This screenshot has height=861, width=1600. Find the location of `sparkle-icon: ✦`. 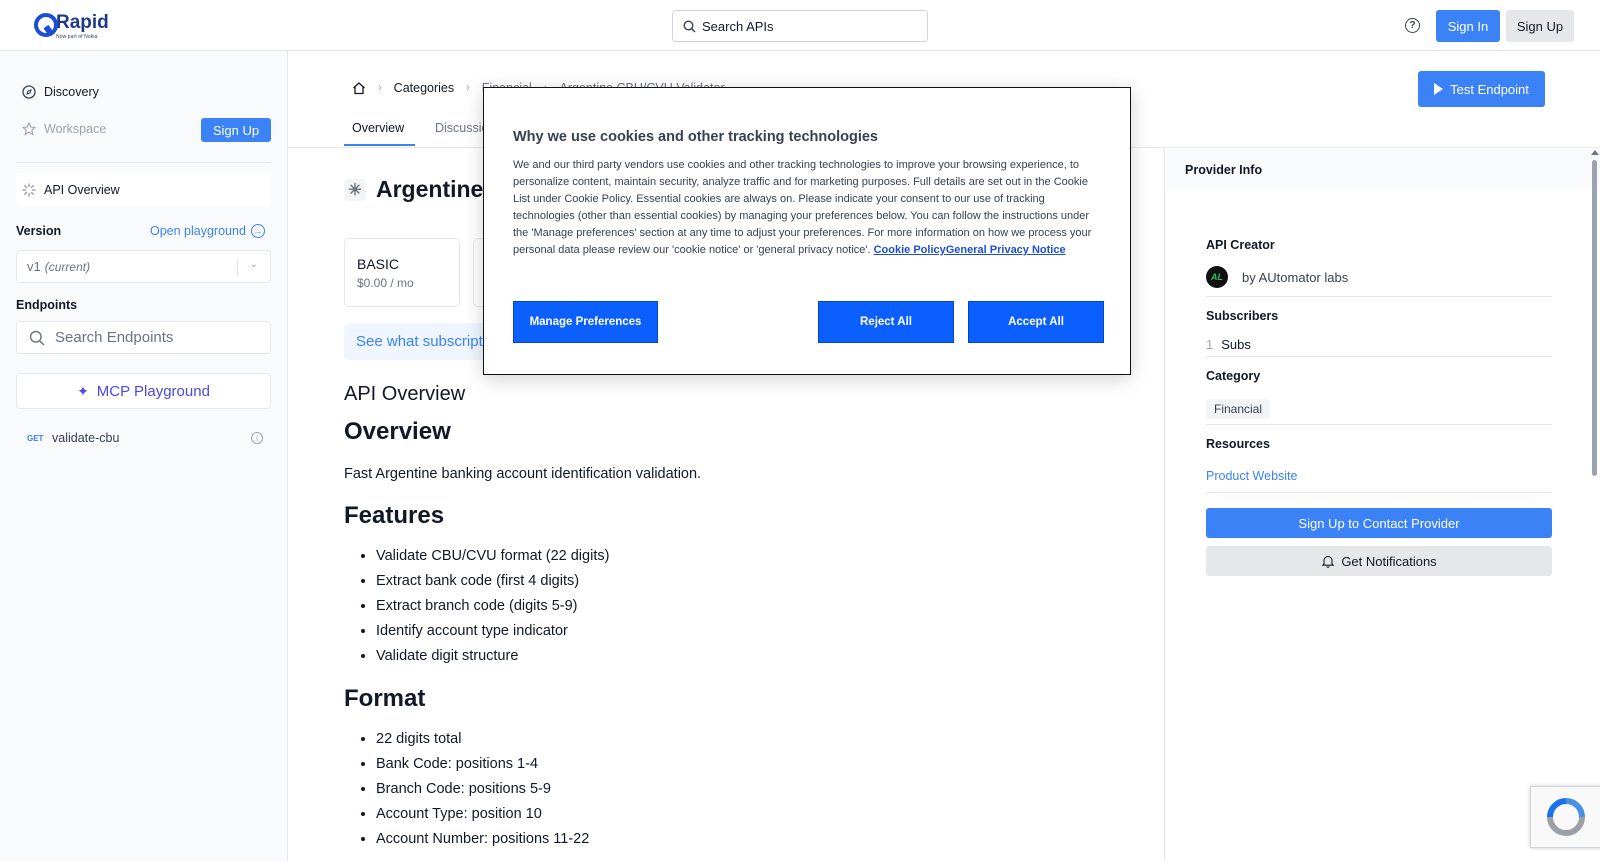

sparkle-icon: ✦ is located at coordinates (83, 390).